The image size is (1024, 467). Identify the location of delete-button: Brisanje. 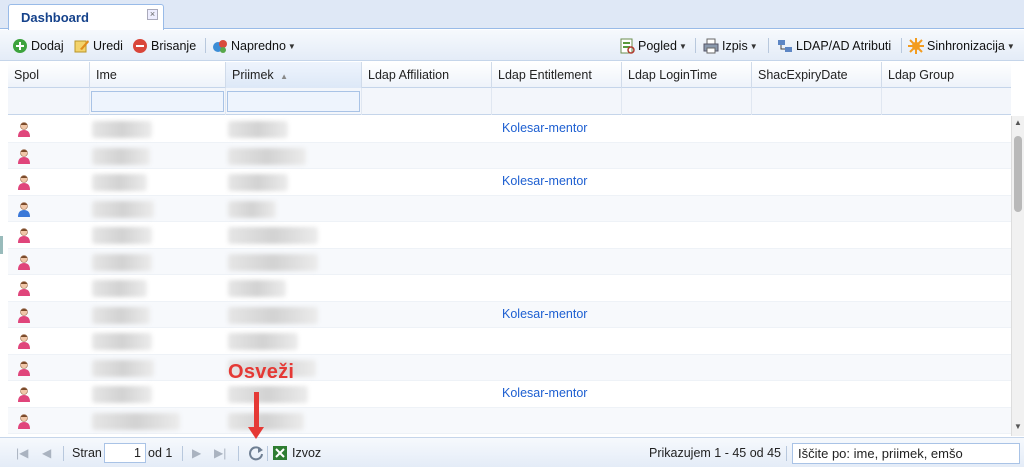
(164, 46).